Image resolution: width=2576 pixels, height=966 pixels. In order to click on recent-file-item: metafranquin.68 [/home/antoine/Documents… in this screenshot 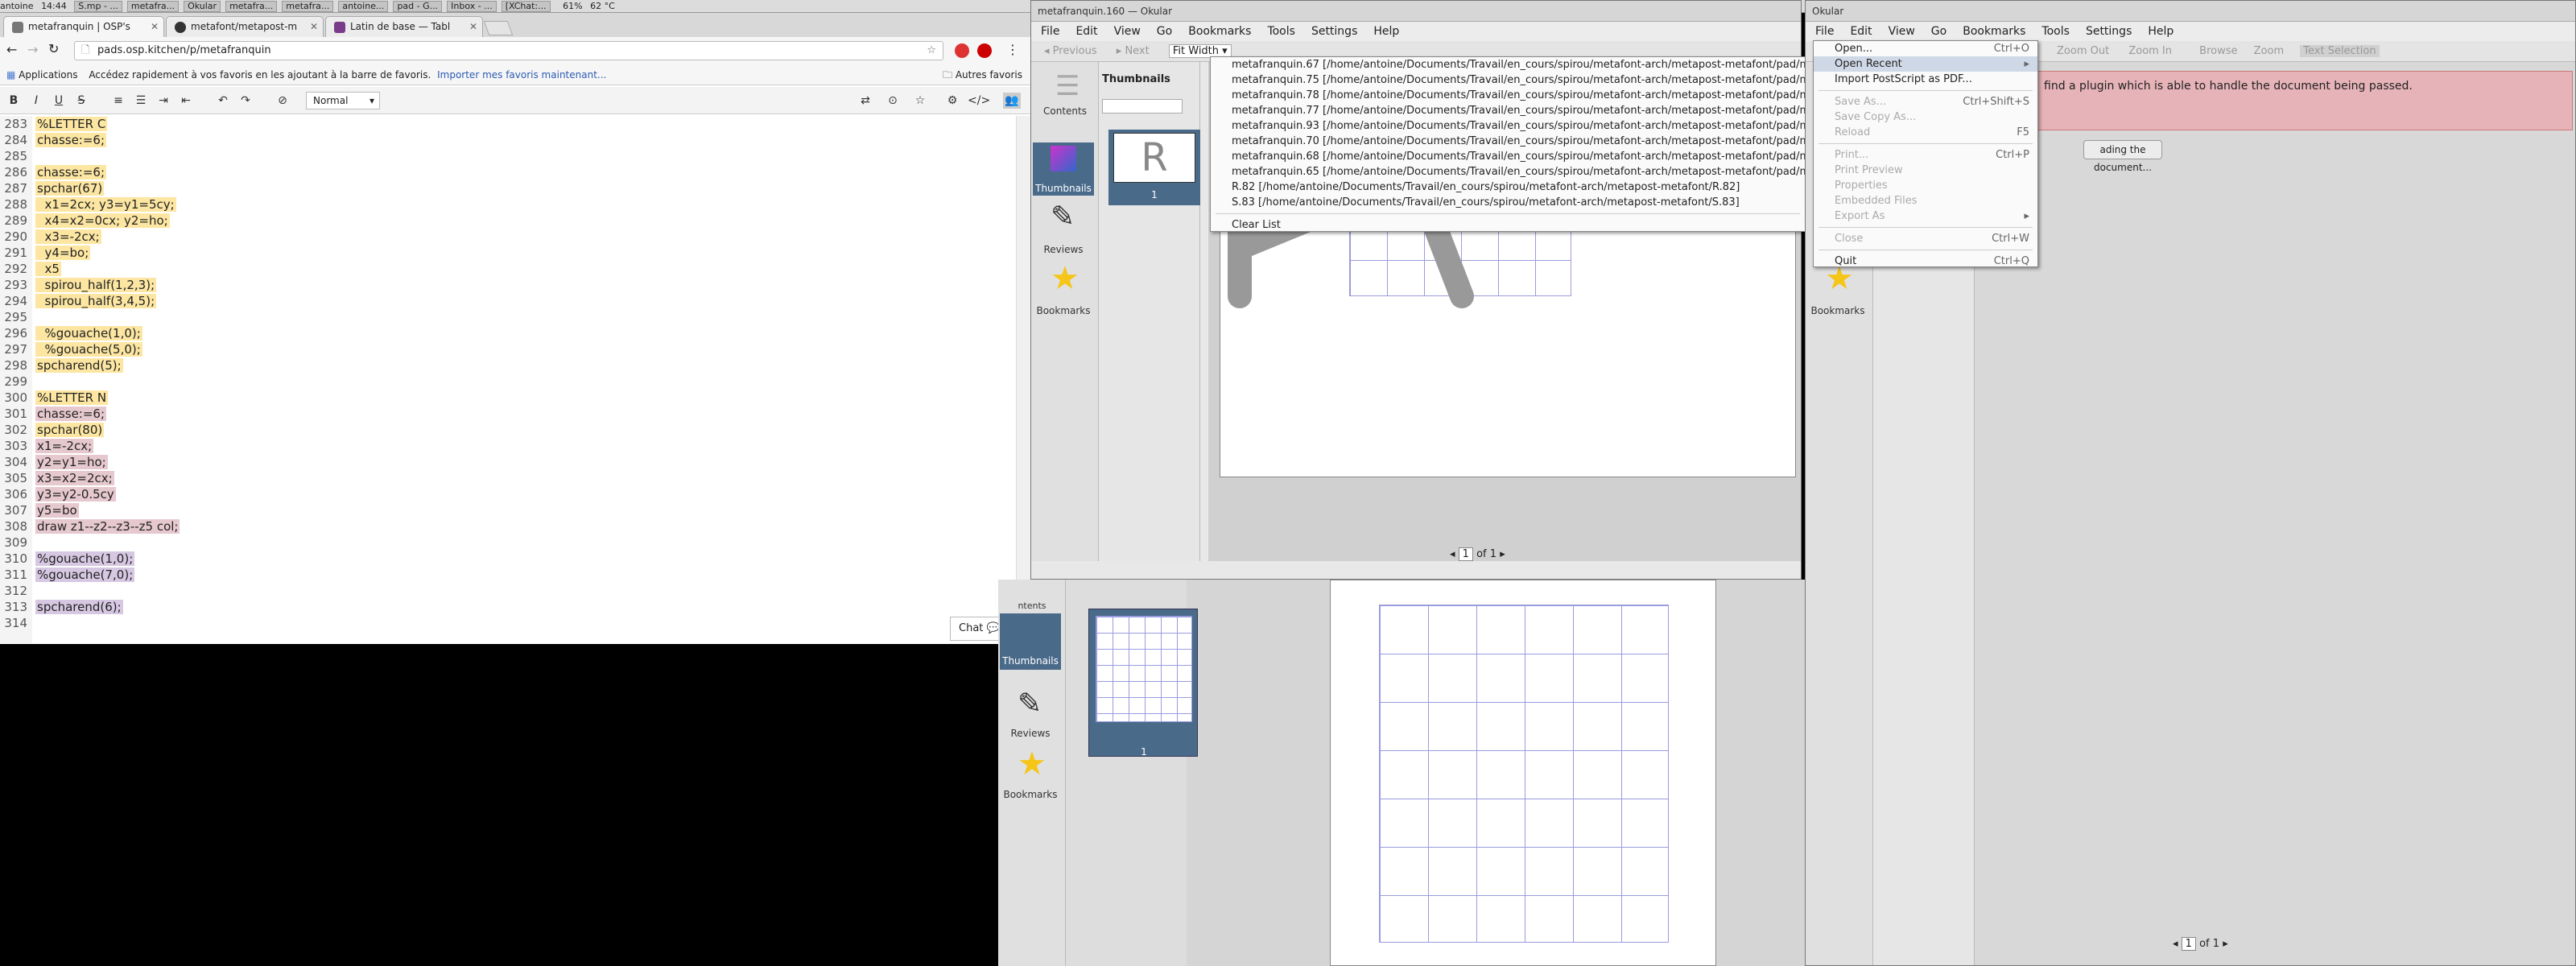, I will do `click(1551, 156)`.